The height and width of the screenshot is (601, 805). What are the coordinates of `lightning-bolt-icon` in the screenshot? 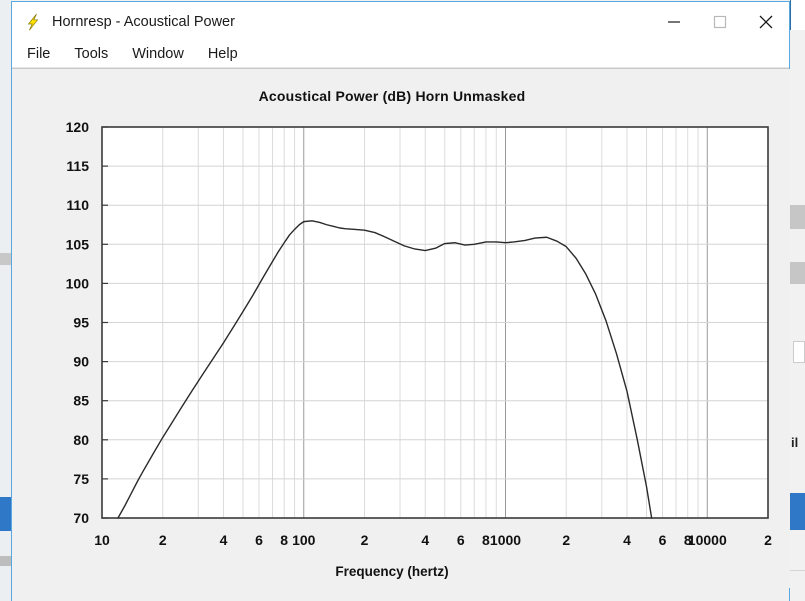 It's located at (33, 22).